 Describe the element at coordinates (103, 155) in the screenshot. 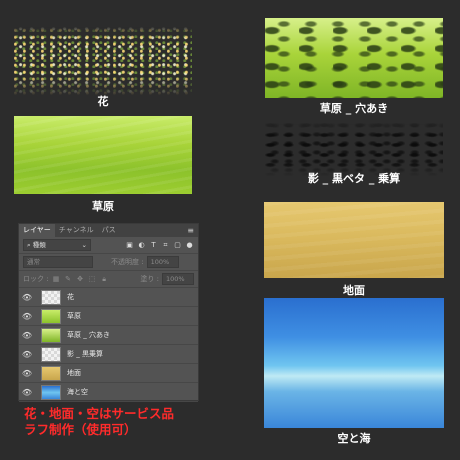

I see `grass-texture-image` at that location.